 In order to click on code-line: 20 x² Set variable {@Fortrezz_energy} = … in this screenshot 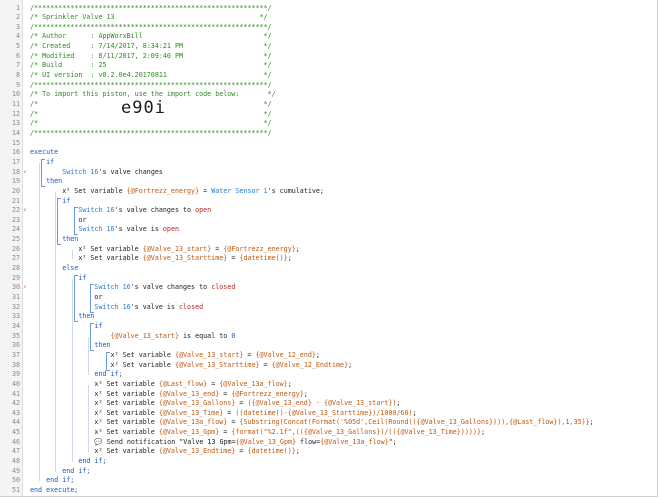, I will do `click(328, 192)`.